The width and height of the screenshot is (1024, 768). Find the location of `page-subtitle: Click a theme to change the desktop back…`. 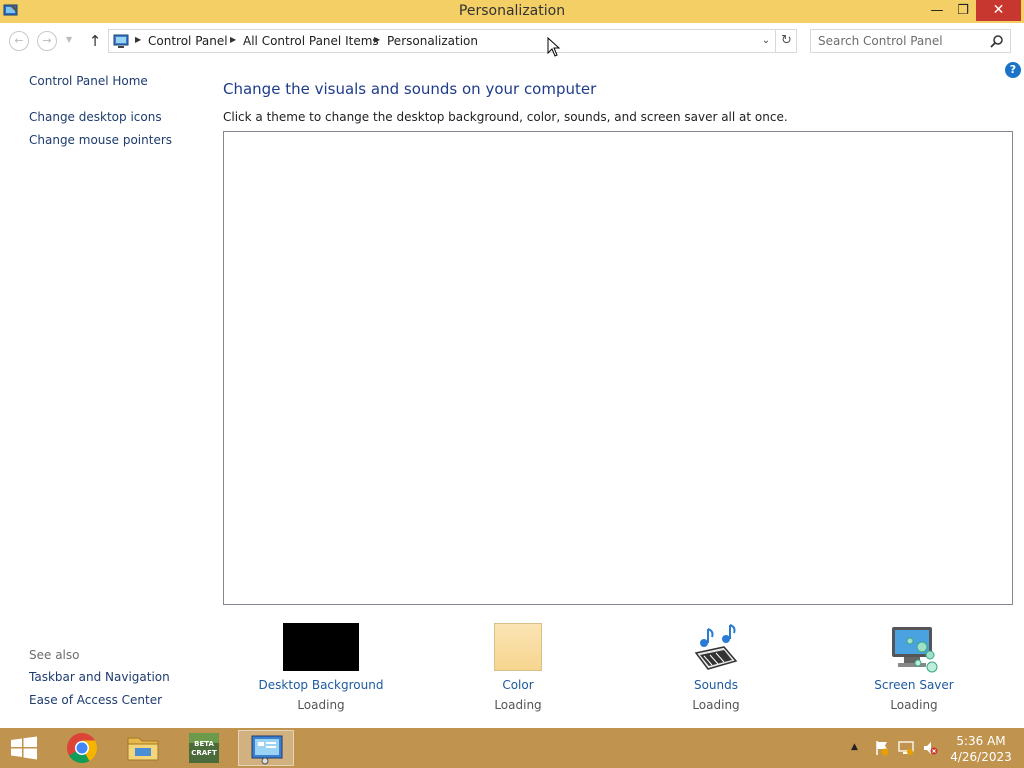

page-subtitle: Click a theme to change the desktop back… is located at coordinates (505, 117).